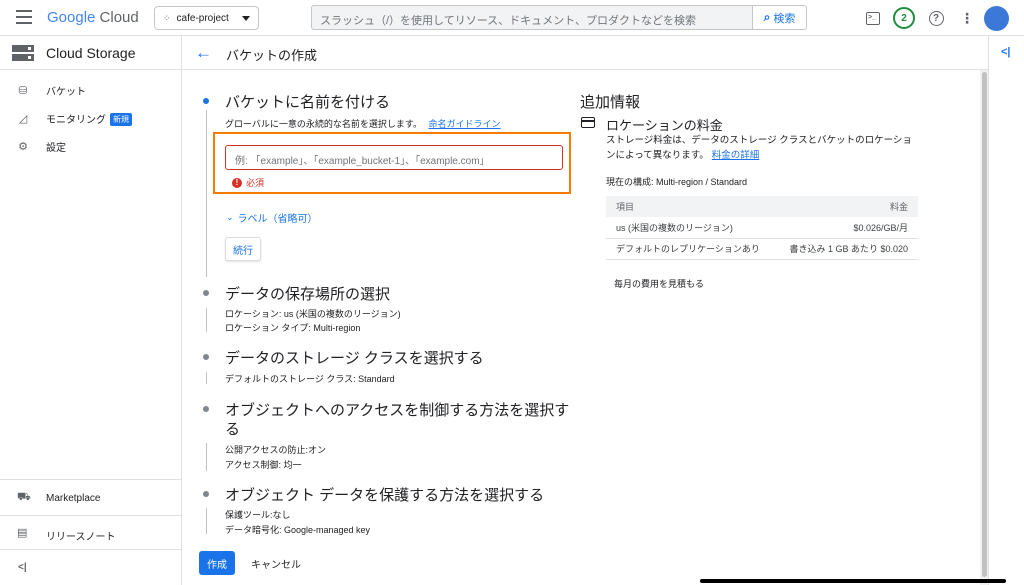  I want to click on bucket-icon: ⛁, so click(23, 90).